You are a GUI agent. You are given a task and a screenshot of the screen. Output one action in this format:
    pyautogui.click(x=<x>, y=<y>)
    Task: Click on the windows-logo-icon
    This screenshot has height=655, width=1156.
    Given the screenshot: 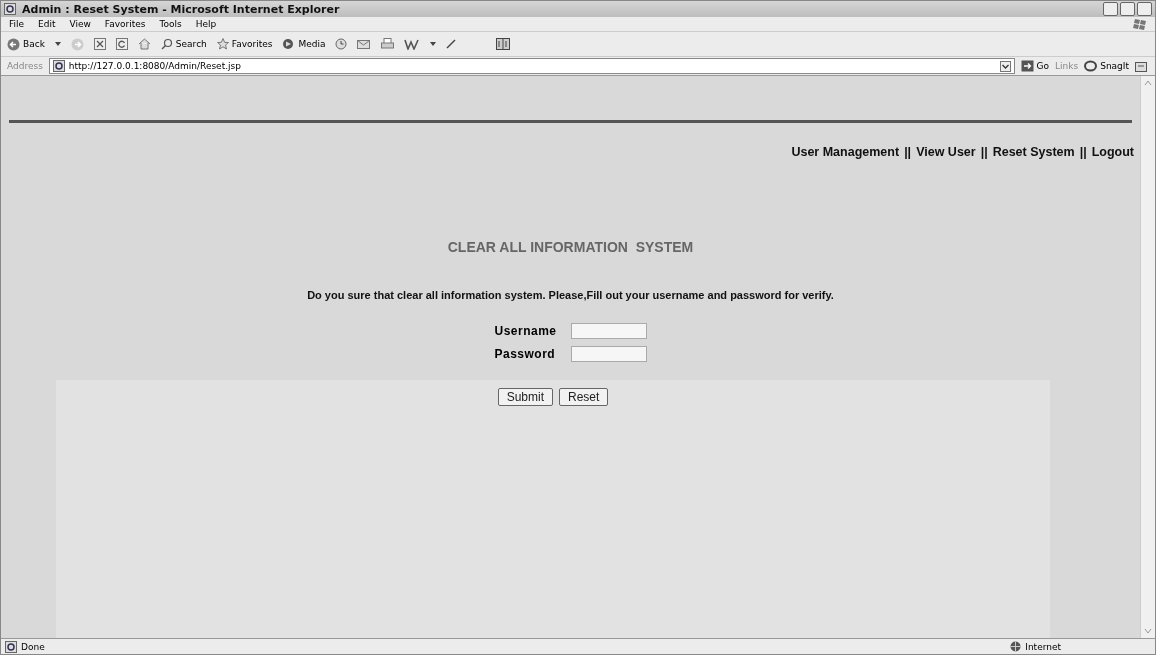 What is the action you would take?
    pyautogui.click(x=1140, y=24)
    